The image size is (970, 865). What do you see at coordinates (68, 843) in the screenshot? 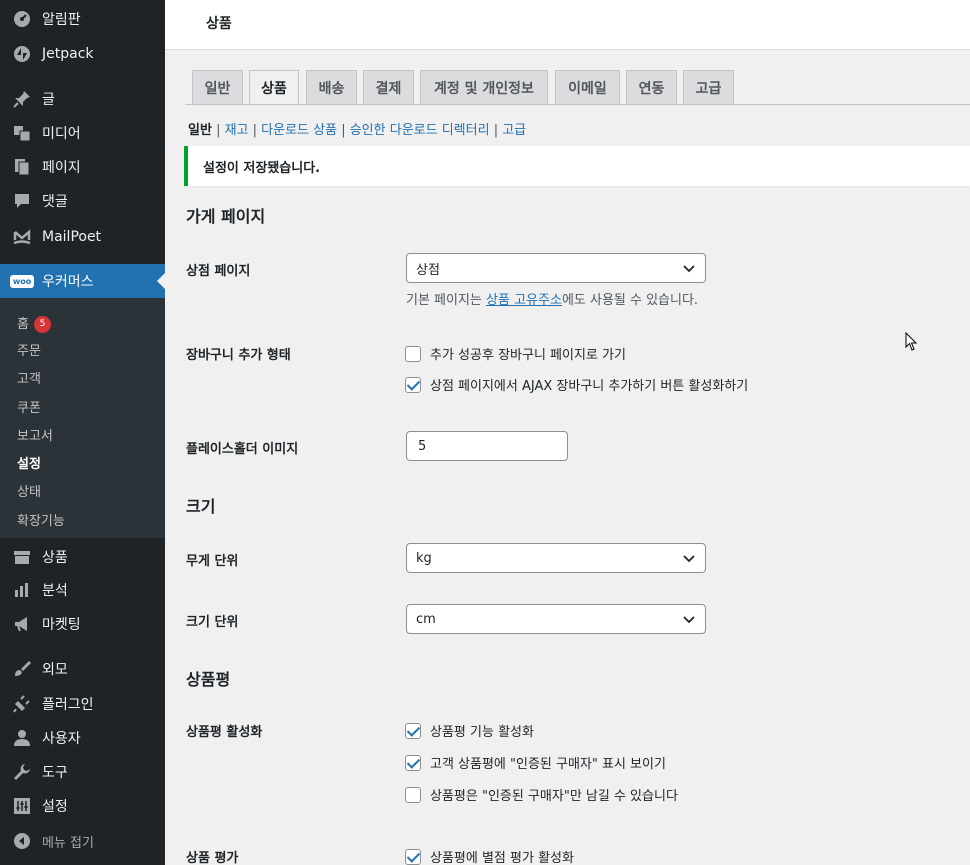
I see `sidebar-item-label: 메뉴 접기` at bounding box center [68, 843].